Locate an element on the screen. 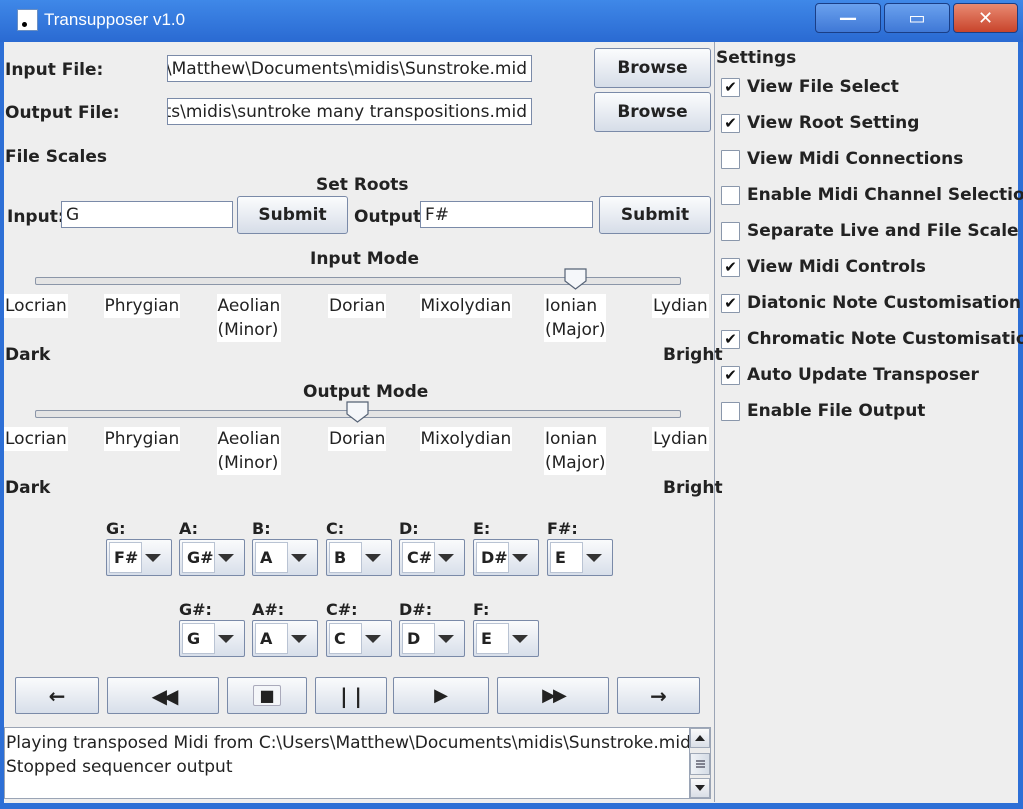 This screenshot has height=809, width=1023. minimize-button: — is located at coordinates (848, 18).